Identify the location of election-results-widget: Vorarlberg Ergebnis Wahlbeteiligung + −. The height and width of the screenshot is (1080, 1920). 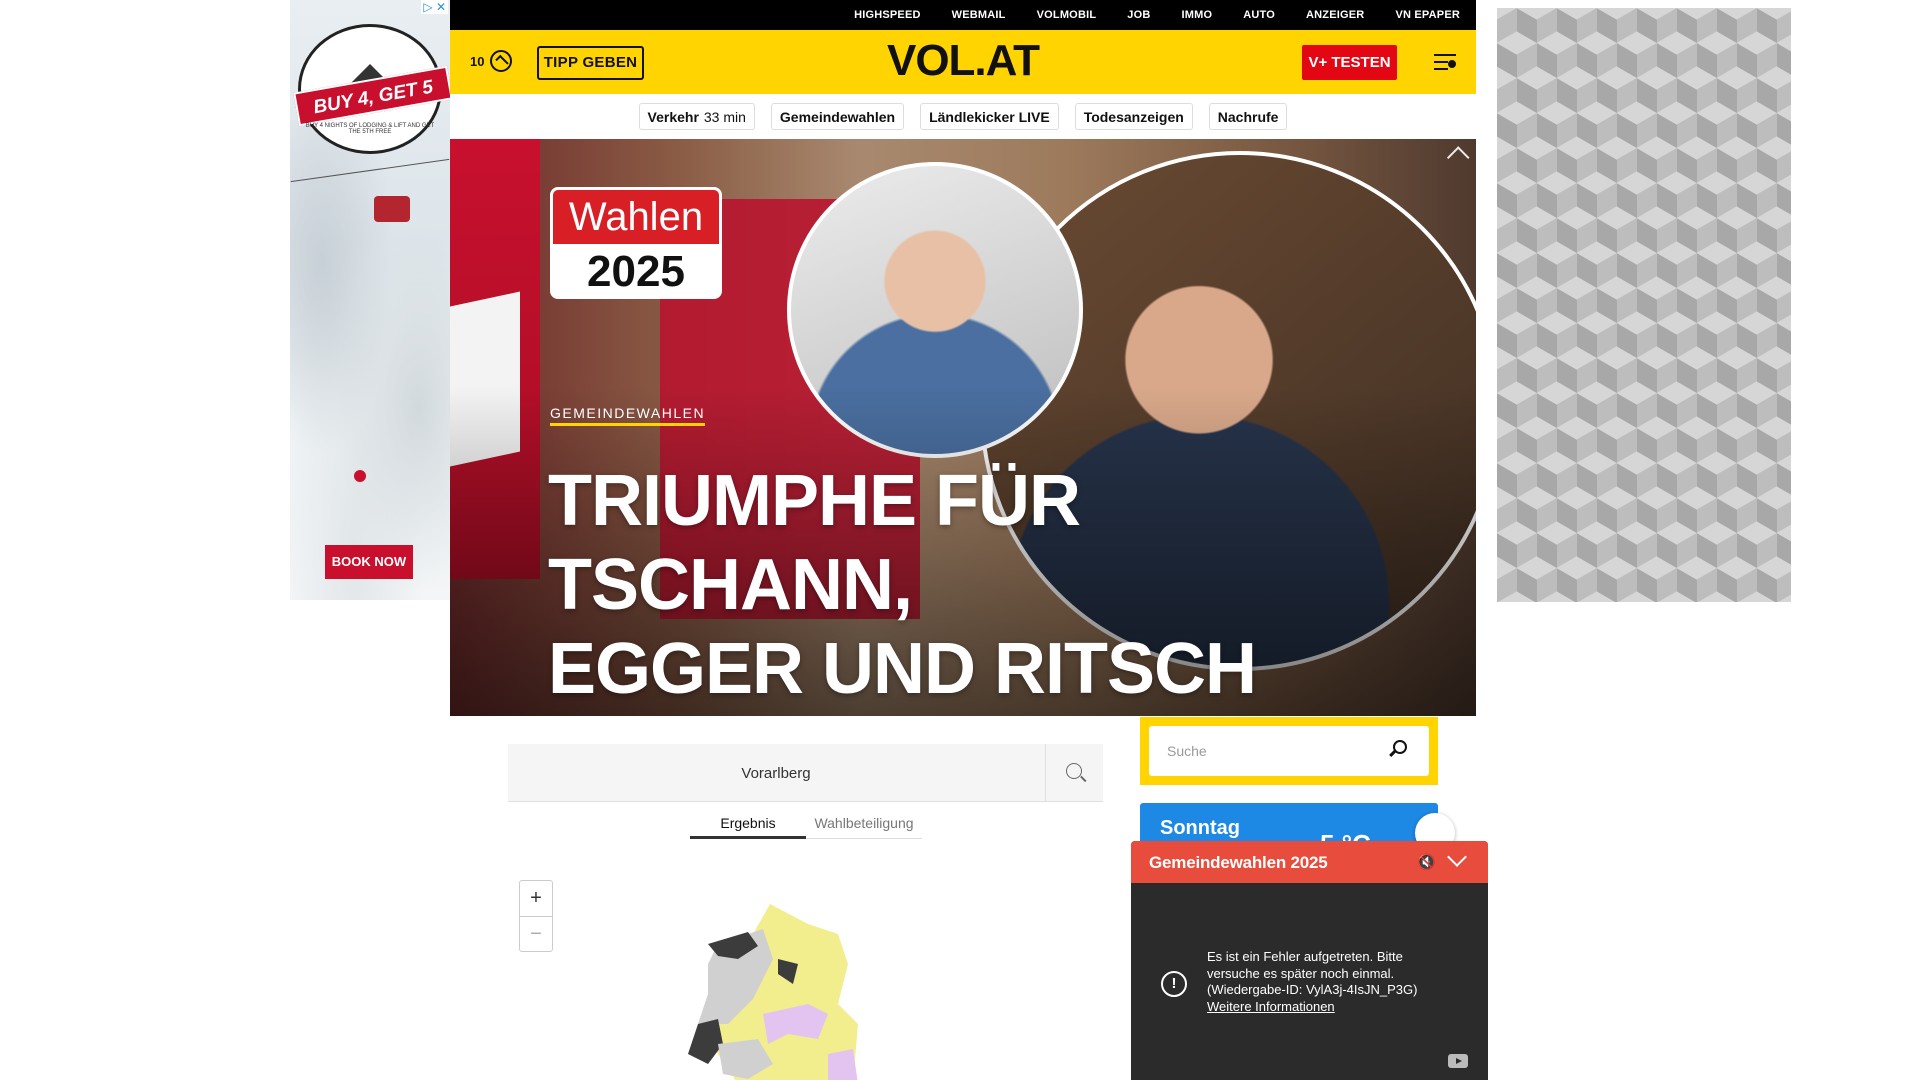
(805, 912).